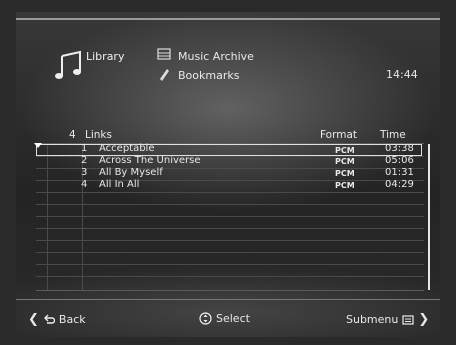  Describe the element at coordinates (84, 184) in the screenshot. I see `track-number: 4` at that location.